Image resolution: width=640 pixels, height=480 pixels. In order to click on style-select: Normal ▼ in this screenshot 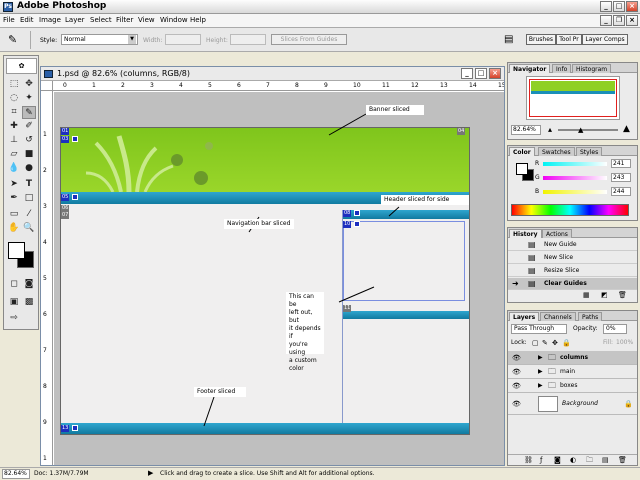, I will do `click(99, 39)`.